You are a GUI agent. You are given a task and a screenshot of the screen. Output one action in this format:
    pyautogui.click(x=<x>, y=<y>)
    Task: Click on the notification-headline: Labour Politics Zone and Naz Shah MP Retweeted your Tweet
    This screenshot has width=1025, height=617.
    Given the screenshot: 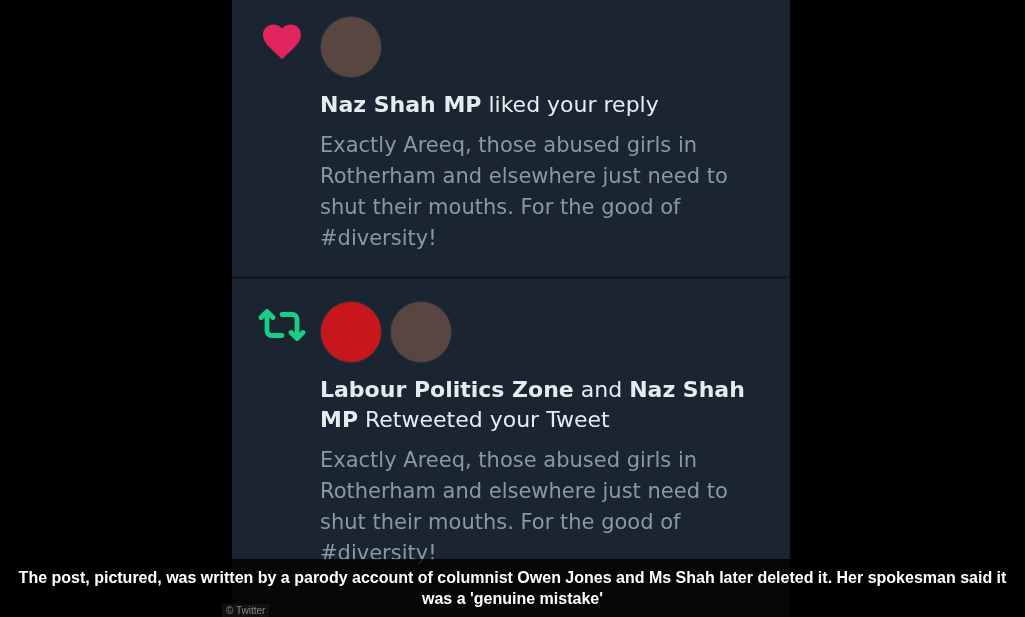 What is the action you would take?
    pyautogui.click(x=533, y=405)
    